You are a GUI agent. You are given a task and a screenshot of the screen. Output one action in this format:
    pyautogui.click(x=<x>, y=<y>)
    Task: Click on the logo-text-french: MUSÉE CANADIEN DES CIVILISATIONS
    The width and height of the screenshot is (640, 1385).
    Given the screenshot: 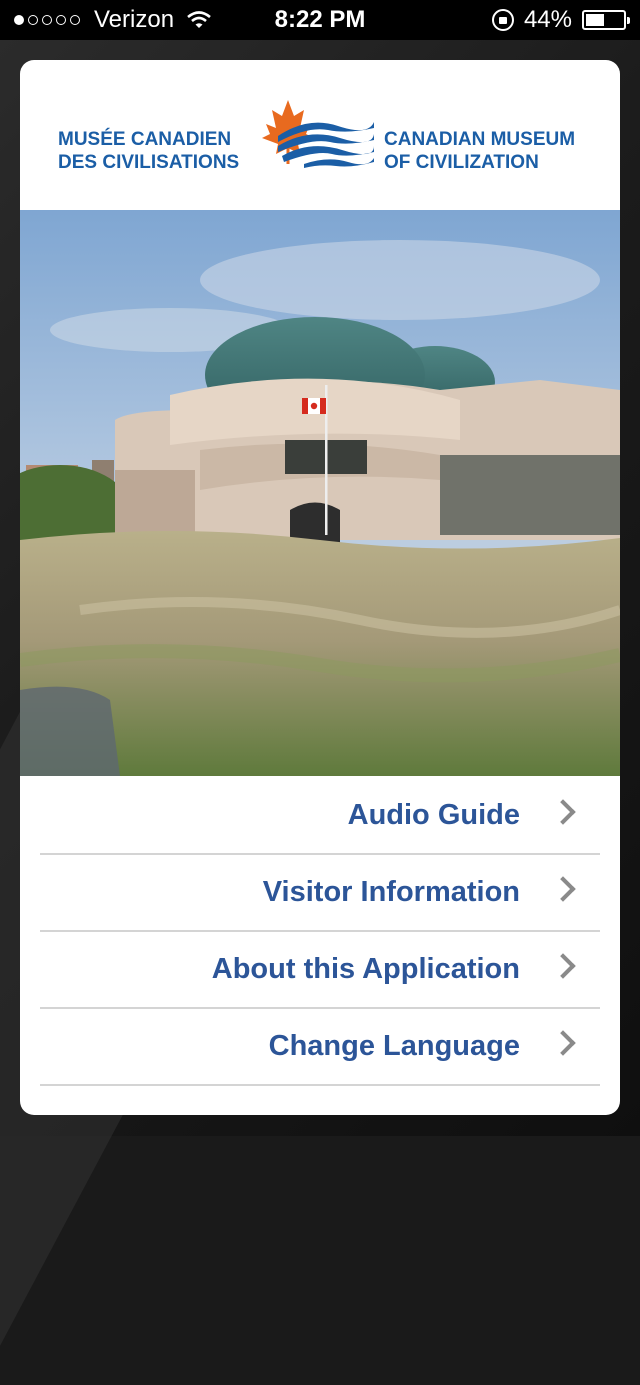 What is the action you would take?
    pyautogui.click(x=149, y=151)
    